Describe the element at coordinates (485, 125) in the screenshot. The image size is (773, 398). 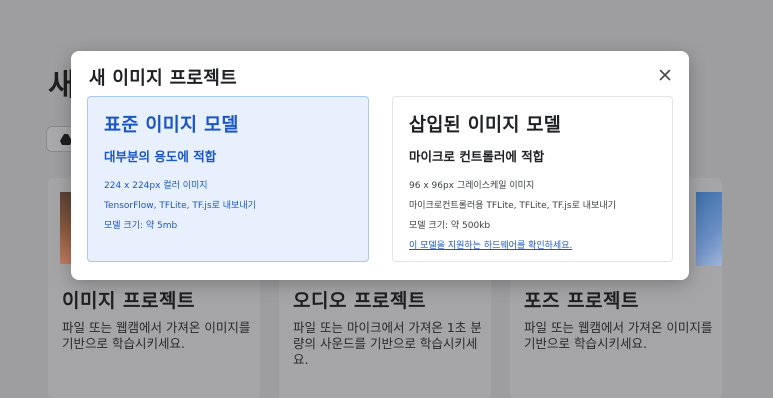
I see `option-title: 삽입된 이미지 모델` at that location.